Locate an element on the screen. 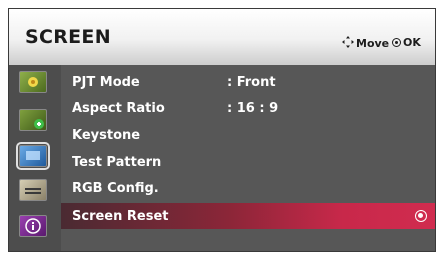 The image size is (442, 254). option-icon is located at coordinates (33, 190).